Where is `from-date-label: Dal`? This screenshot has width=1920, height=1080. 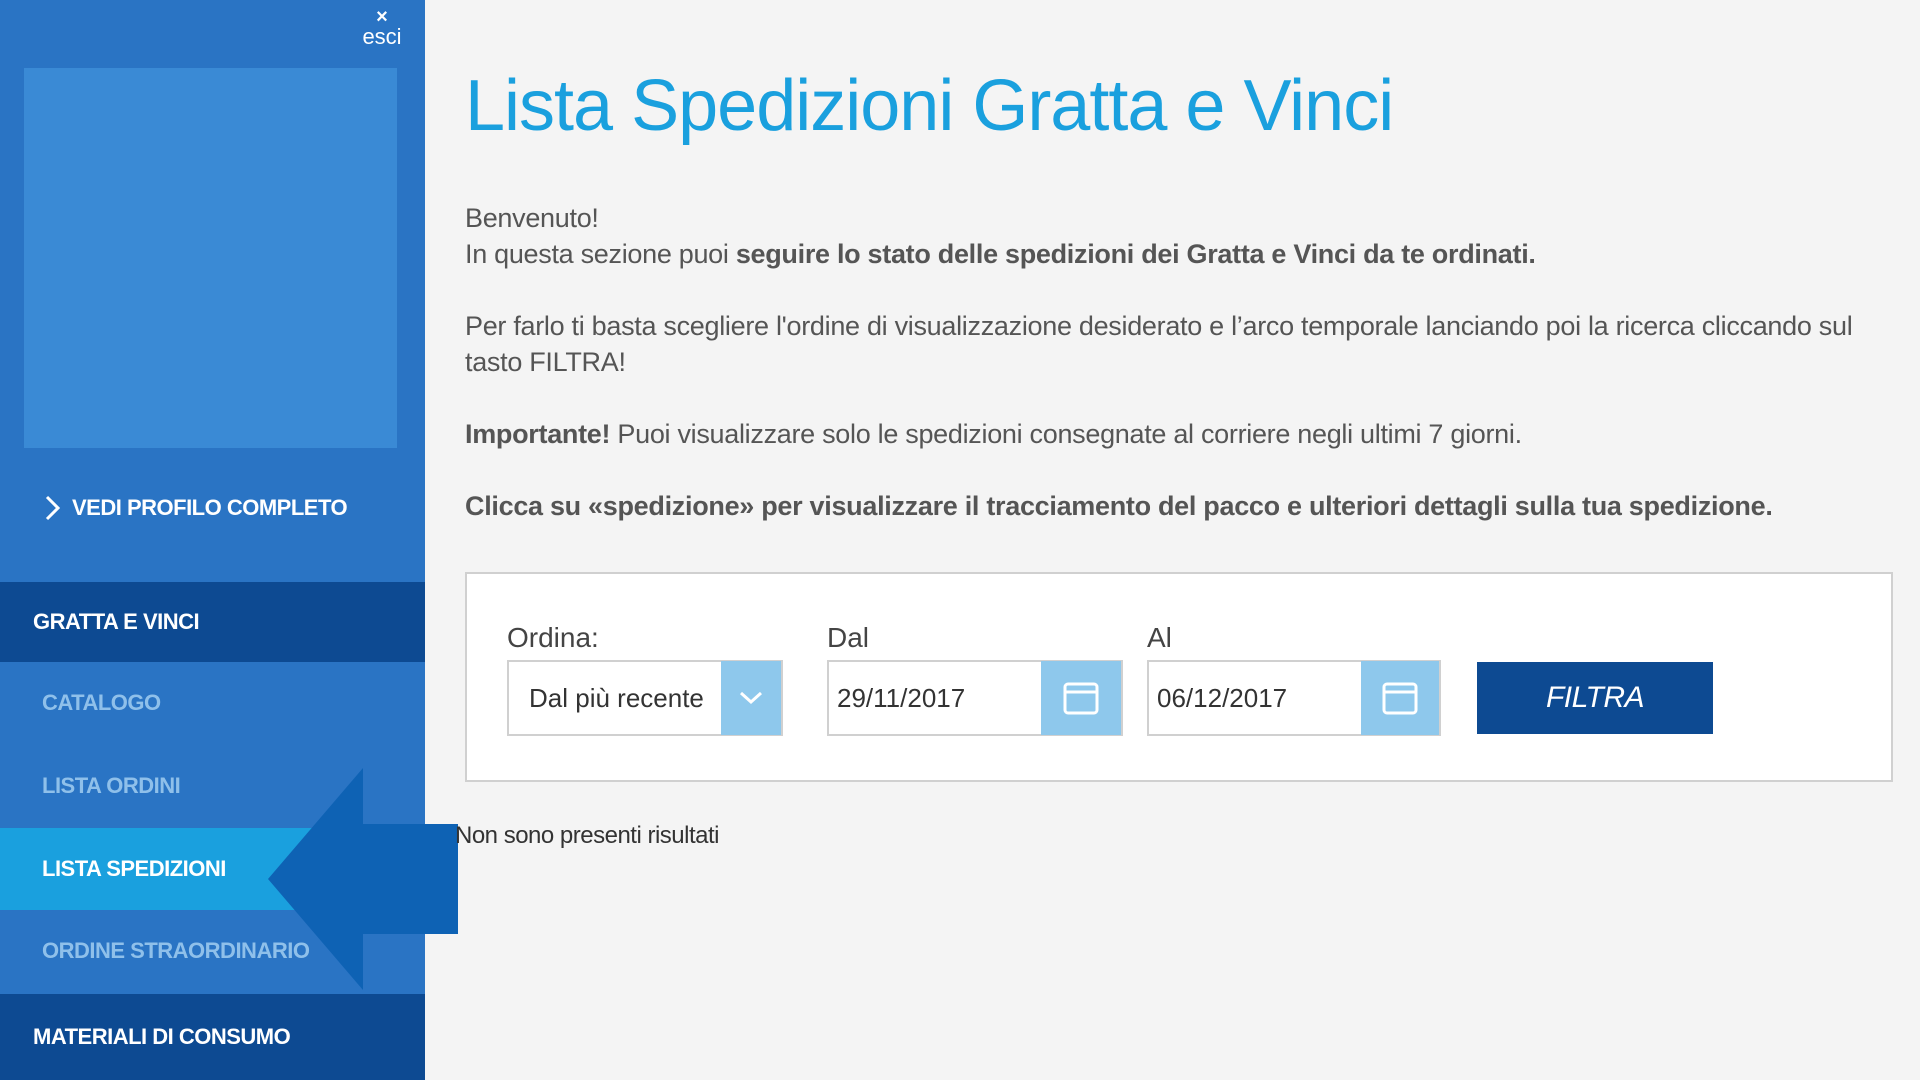
from-date-label: Dal is located at coordinates (848, 637).